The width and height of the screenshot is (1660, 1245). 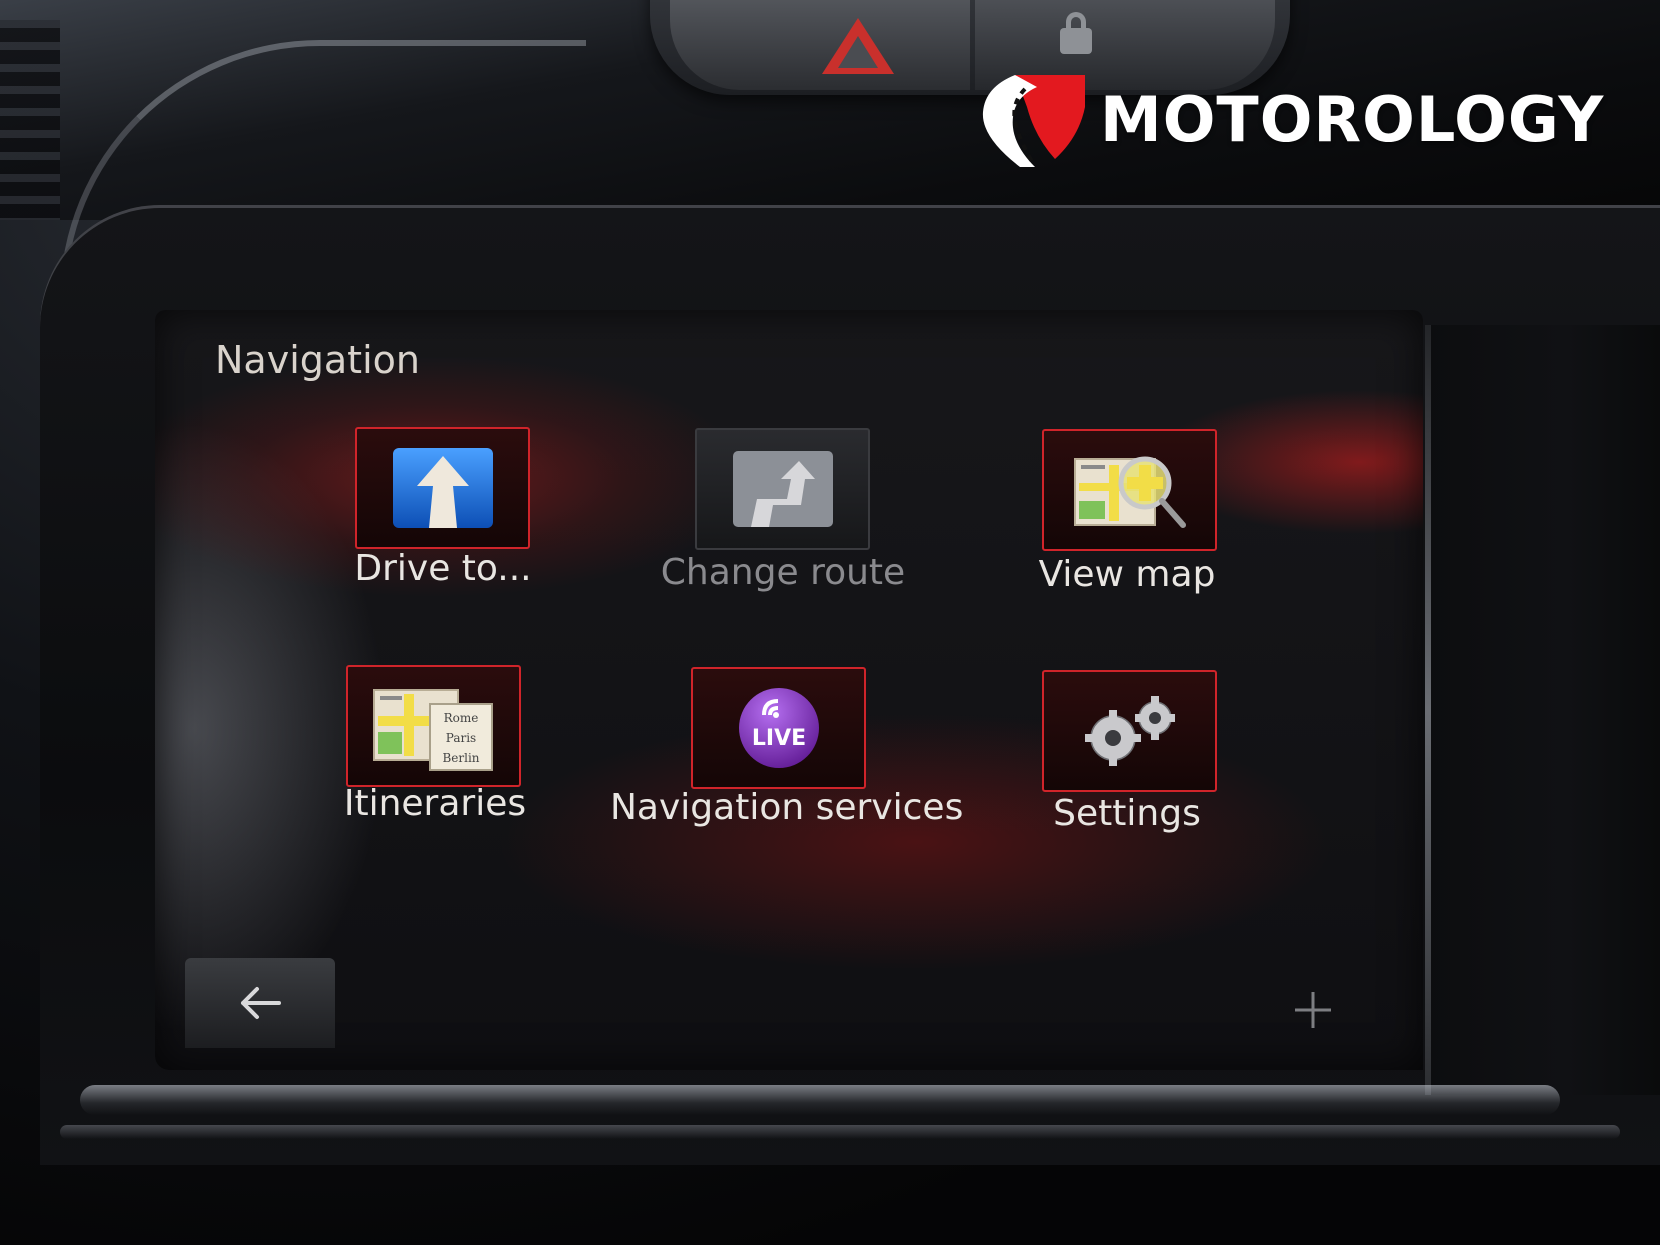 I want to click on itineraries-label: Itineraries, so click(x=435, y=803).